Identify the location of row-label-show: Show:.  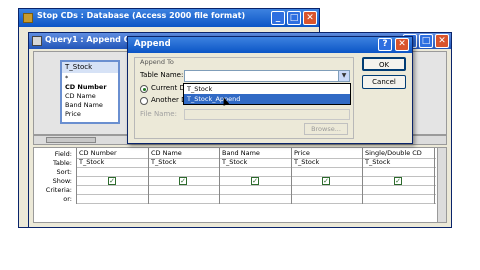
(62, 181).